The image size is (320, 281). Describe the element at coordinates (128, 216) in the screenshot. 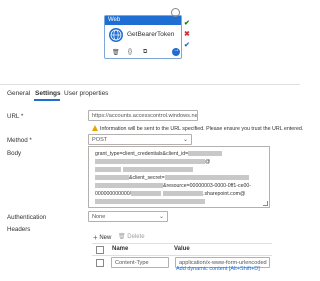

I see `authentication-select: None ⌄` at that location.